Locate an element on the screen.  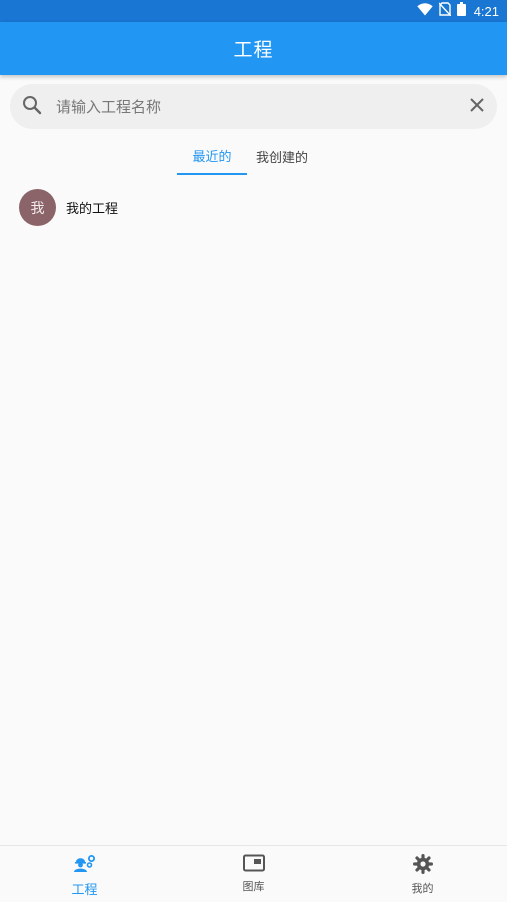
nav-mine-label: 我的 is located at coordinates (422, 888).